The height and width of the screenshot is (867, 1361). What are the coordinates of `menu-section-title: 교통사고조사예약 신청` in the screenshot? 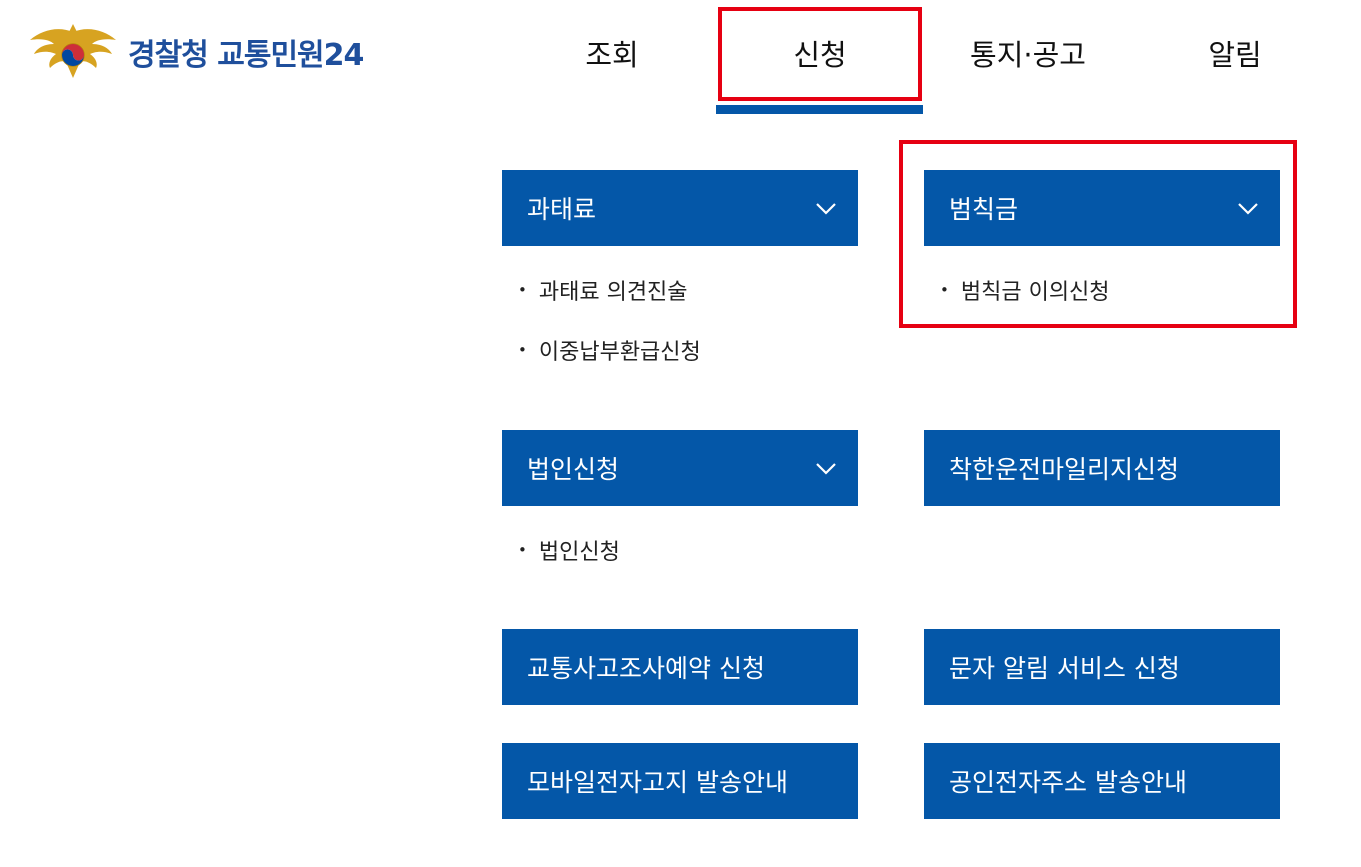 It's located at (646, 668).